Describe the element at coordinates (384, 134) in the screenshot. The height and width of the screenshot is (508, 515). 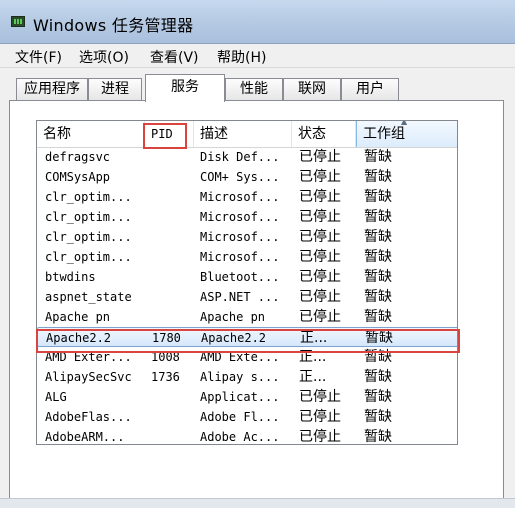
I see `column-header-workgroup-label: 工作组` at that location.